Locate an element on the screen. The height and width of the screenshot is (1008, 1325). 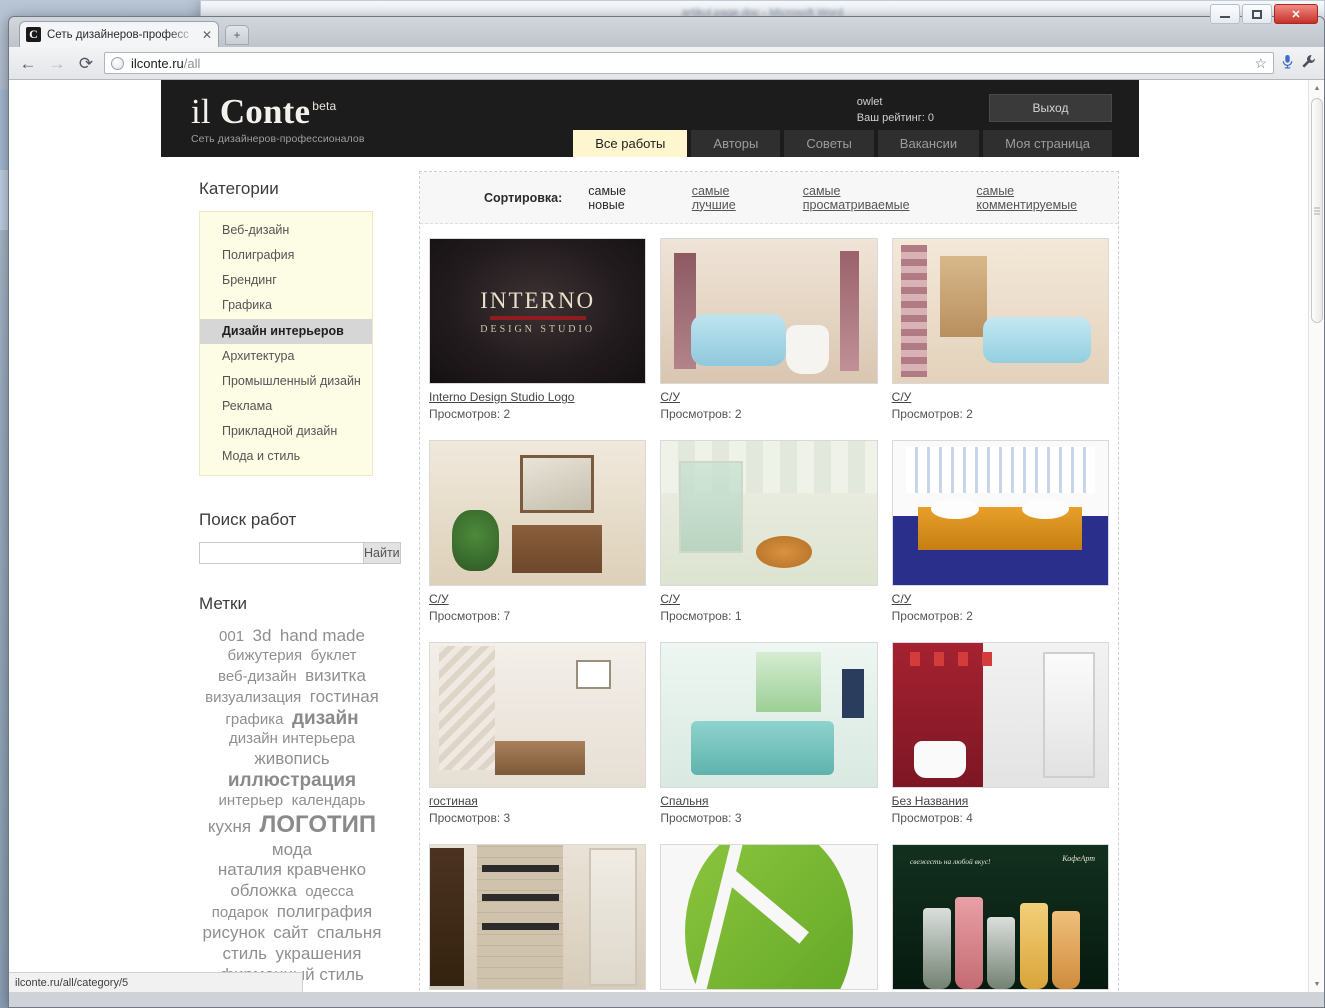
tag-jewelry: украшения is located at coordinates (318, 953).